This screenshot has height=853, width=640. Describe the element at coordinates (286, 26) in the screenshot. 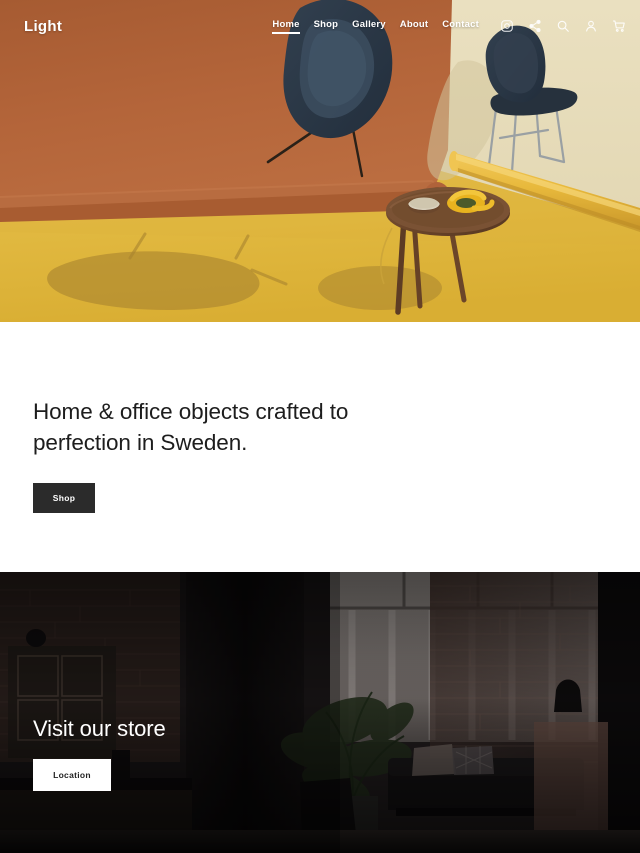

I see `nav-link-home: Home` at that location.